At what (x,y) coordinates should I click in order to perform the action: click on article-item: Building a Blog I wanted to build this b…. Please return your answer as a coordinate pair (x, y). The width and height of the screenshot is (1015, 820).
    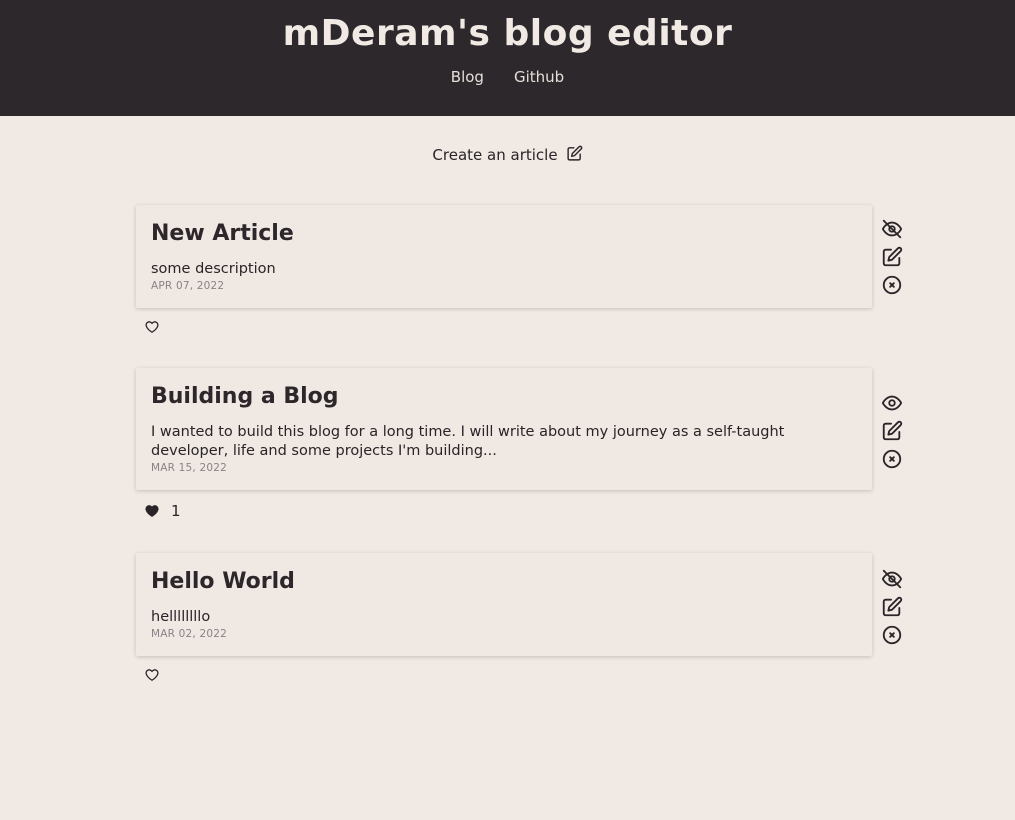
    Looking at the image, I should click on (526, 444).